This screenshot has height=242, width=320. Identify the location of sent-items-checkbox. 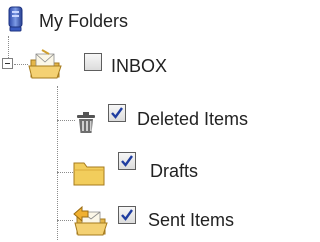
(127, 215).